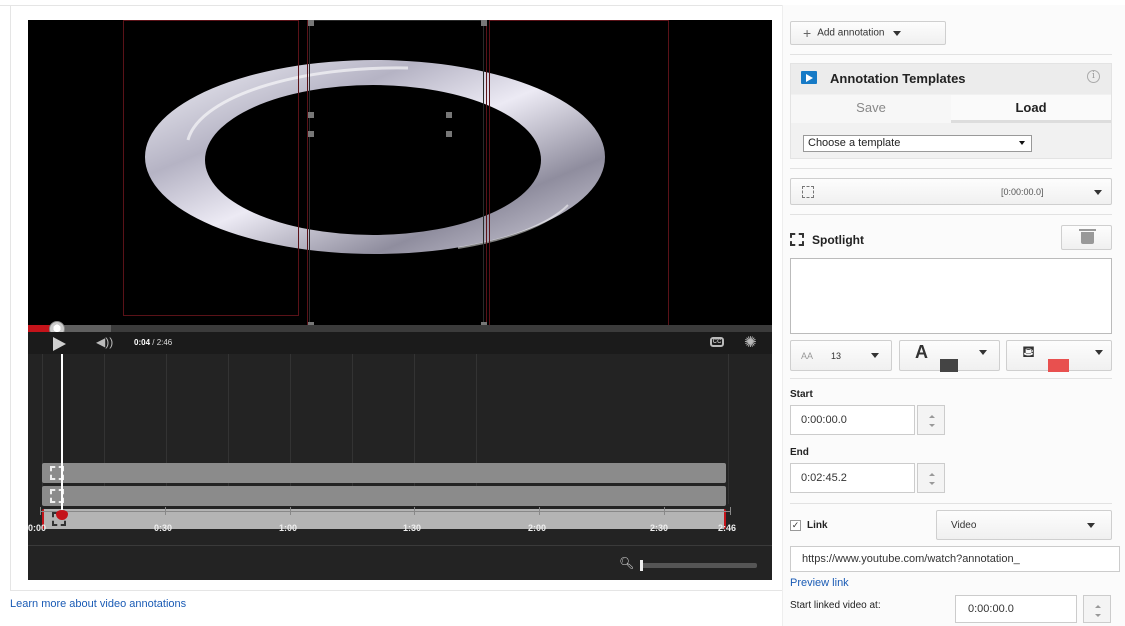  What do you see at coordinates (627, 563) in the screenshot?
I see `zoom-icon: 🔍︎` at bounding box center [627, 563].